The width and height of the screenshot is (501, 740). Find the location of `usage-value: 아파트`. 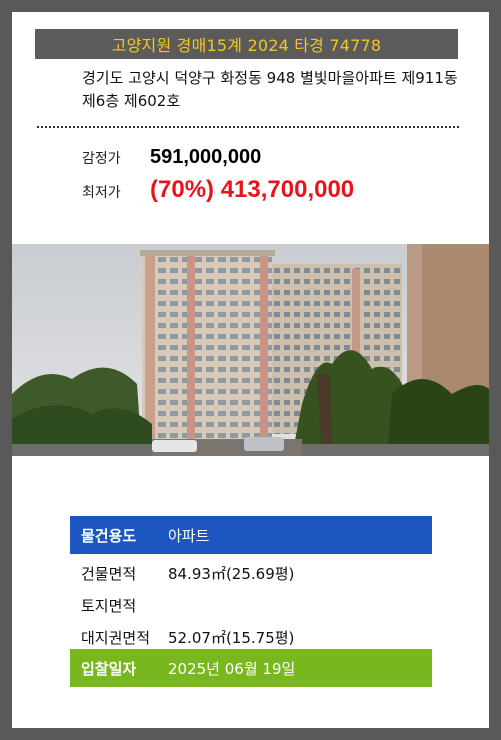

usage-value: 아파트 is located at coordinates (189, 535).